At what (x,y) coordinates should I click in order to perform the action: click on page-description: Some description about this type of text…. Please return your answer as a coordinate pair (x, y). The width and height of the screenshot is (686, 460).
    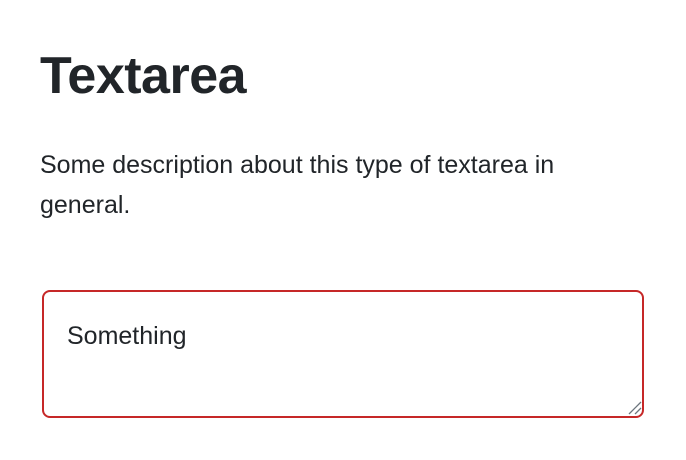
    Looking at the image, I should click on (297, 185).